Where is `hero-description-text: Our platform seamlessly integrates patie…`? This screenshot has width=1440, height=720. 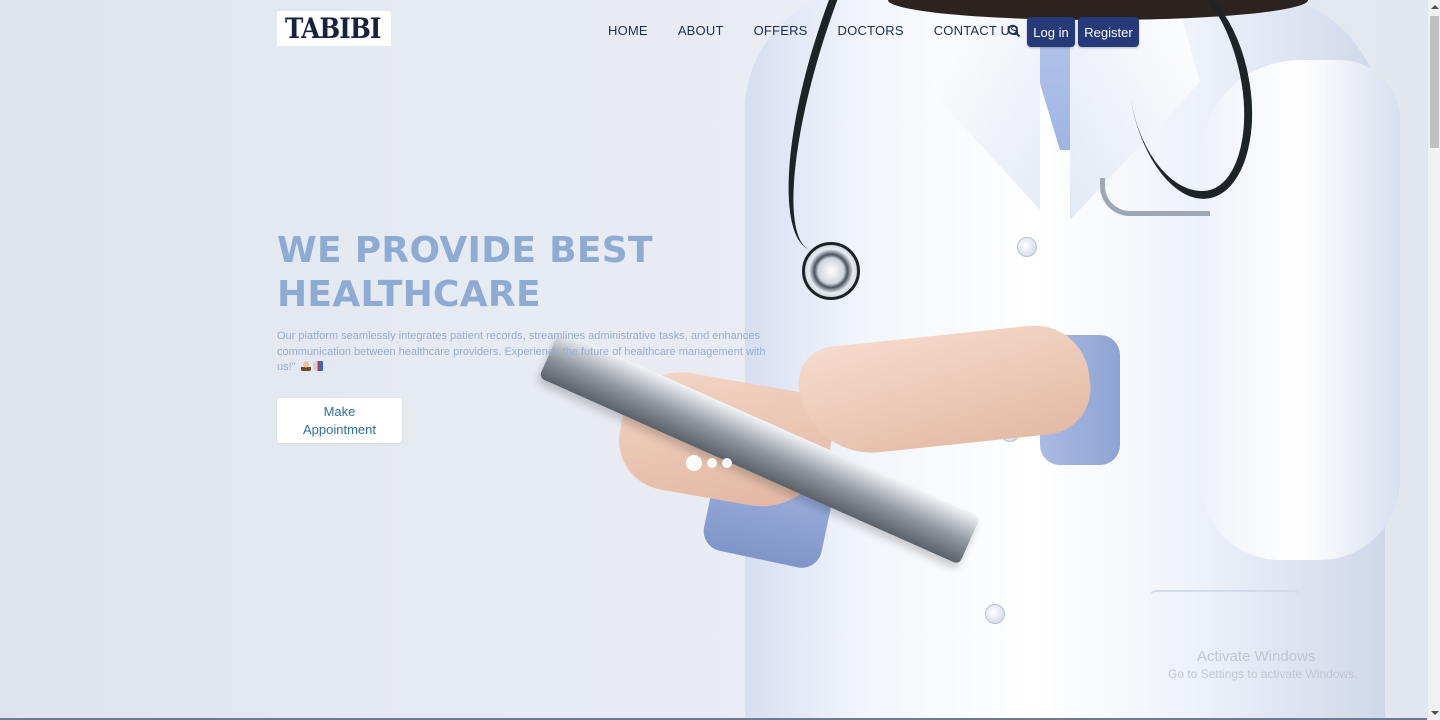
hero-description-text: Our platform seamlessly integrates patie… is located at coordinates (521, 351).